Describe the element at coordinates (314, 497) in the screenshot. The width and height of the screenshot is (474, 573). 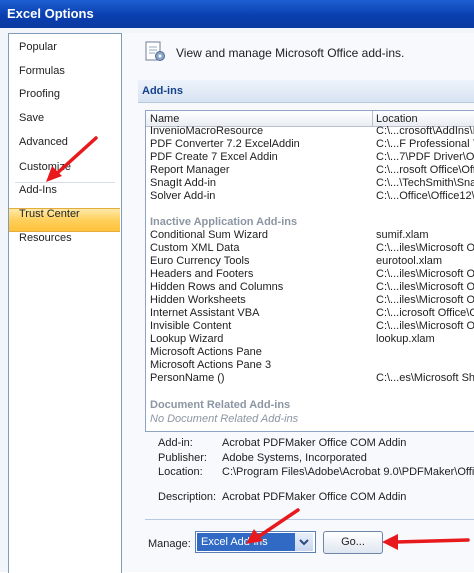
I see `detail-value-description: Acrobat PDFMaker Office COM Addin` at that location.